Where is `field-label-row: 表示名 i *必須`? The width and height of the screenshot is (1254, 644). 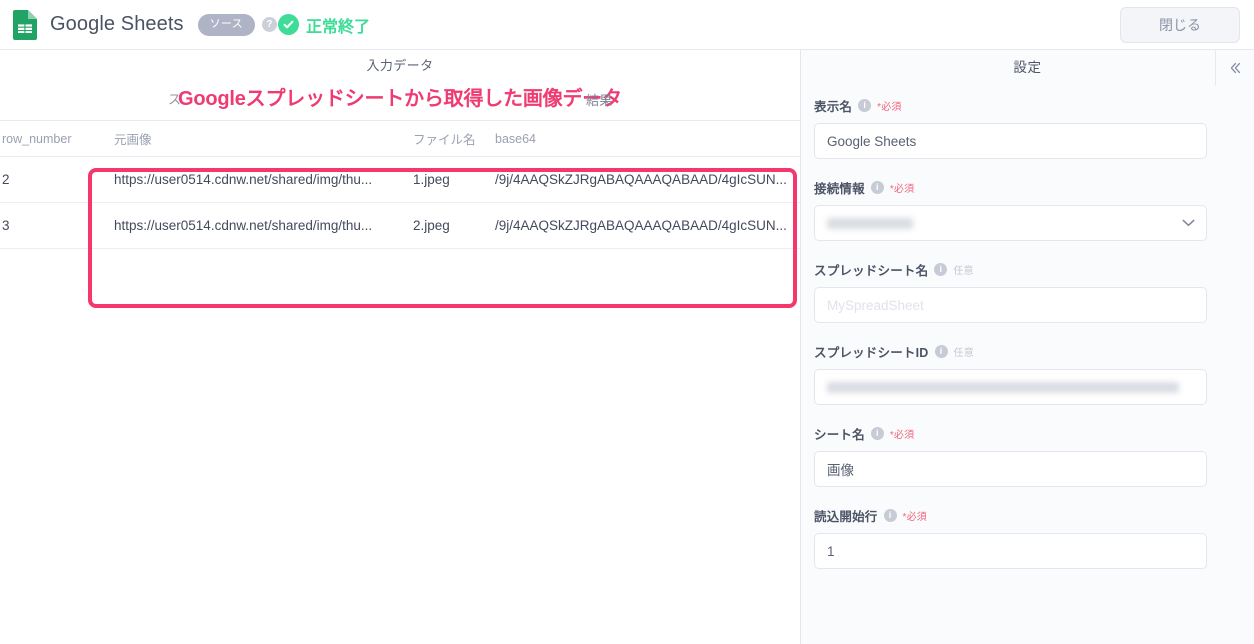
field-label-row: 表示名 i *必須 is located at coordinates (1010, 105).